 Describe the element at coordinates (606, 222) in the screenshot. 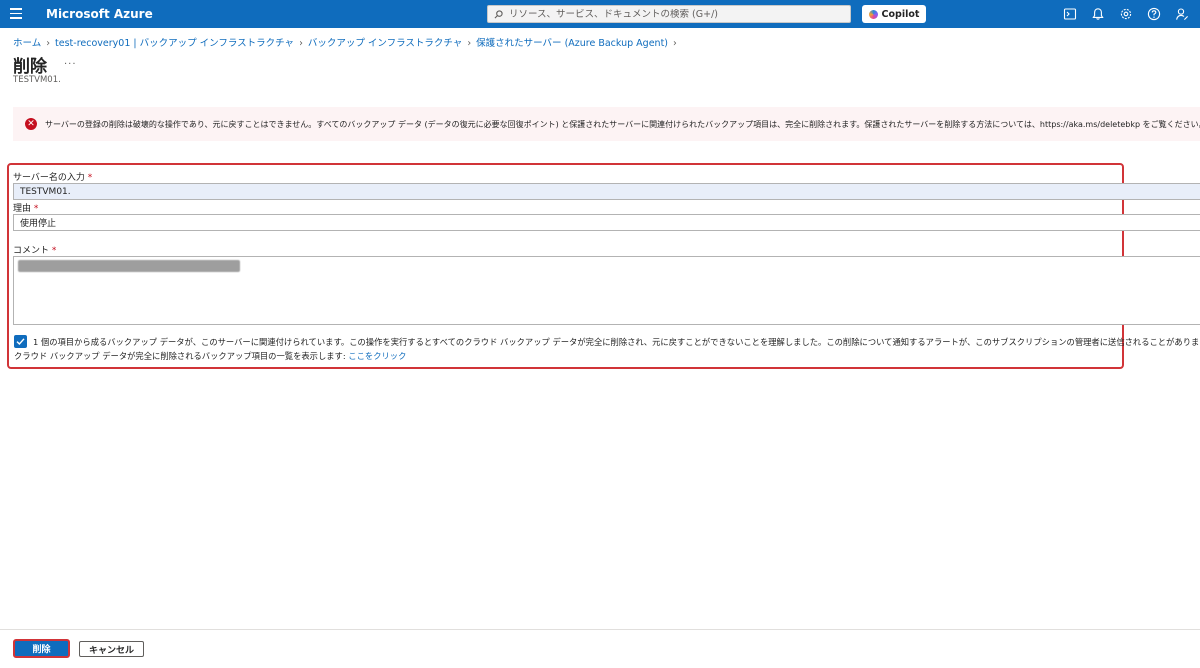

I see `reason-input` at that location.